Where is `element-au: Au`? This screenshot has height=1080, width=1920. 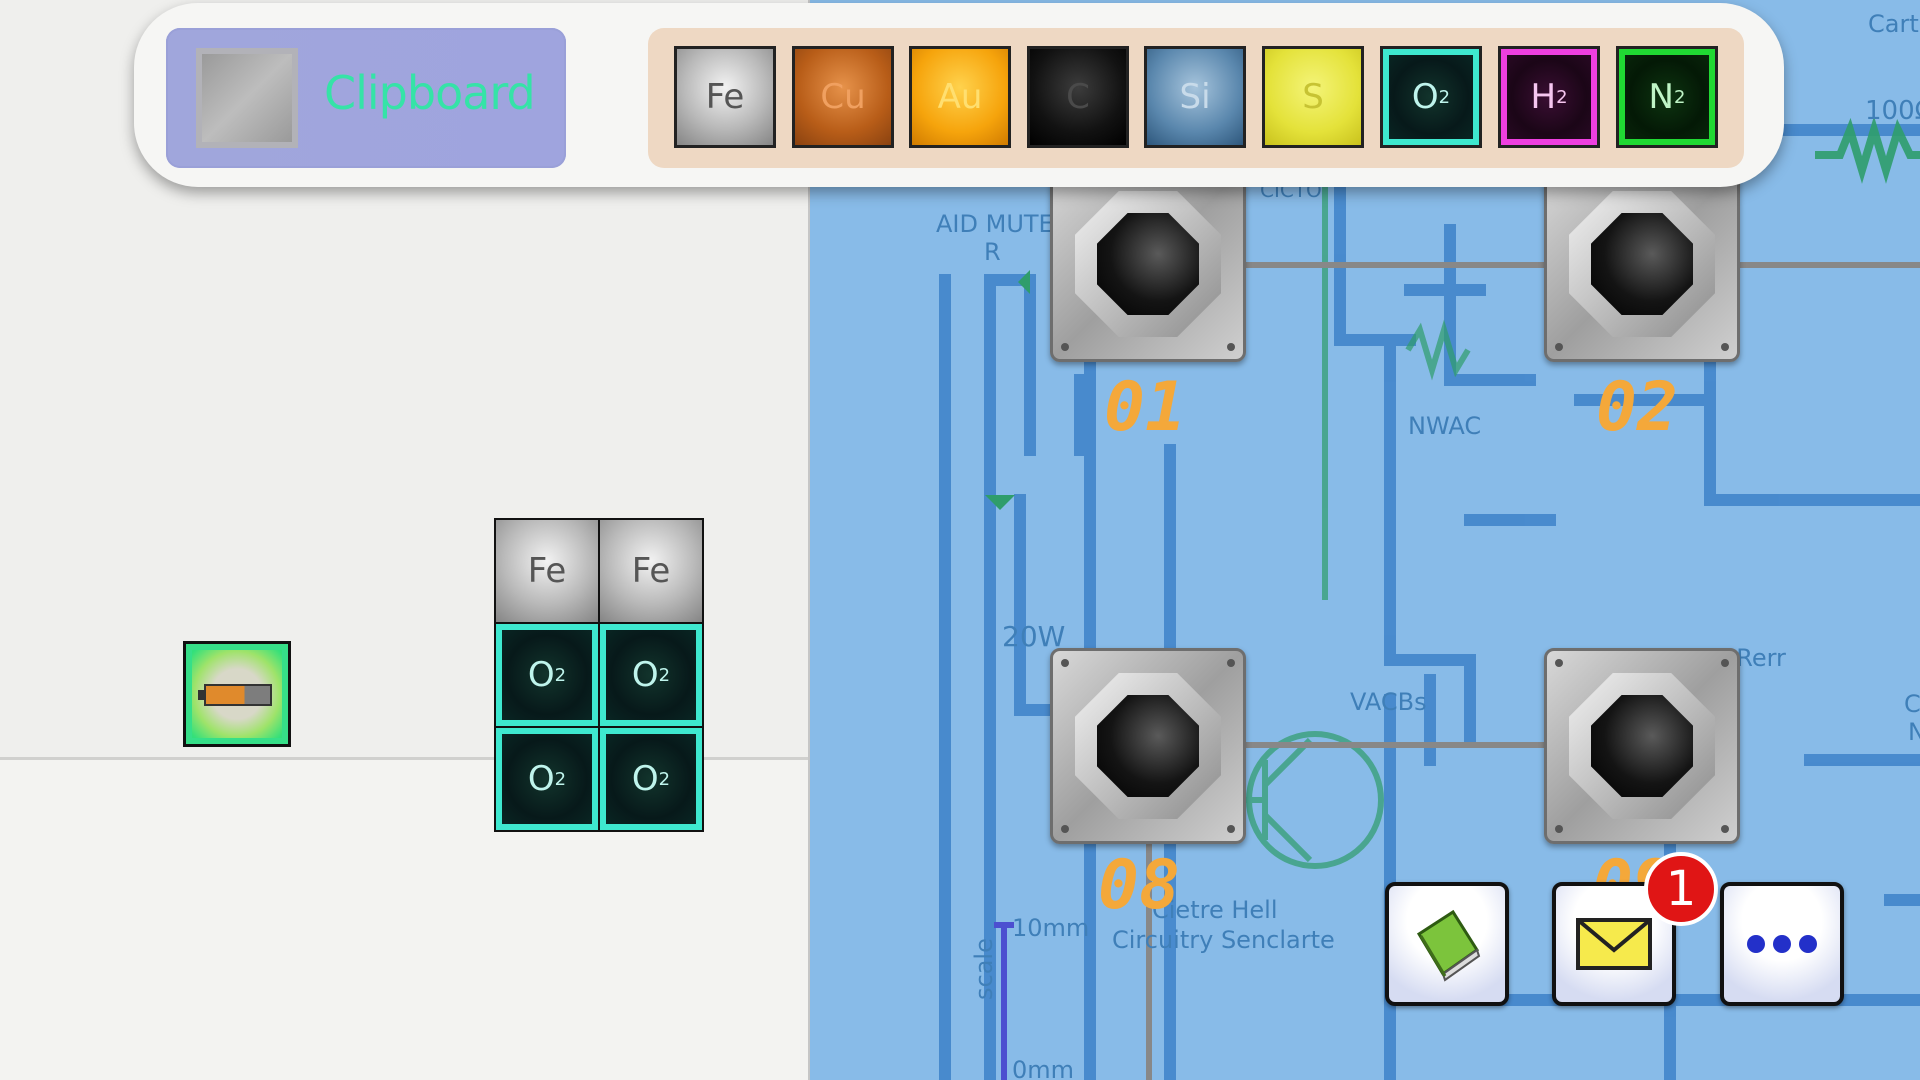
element-au: Au is located at coordinates (960, 97).